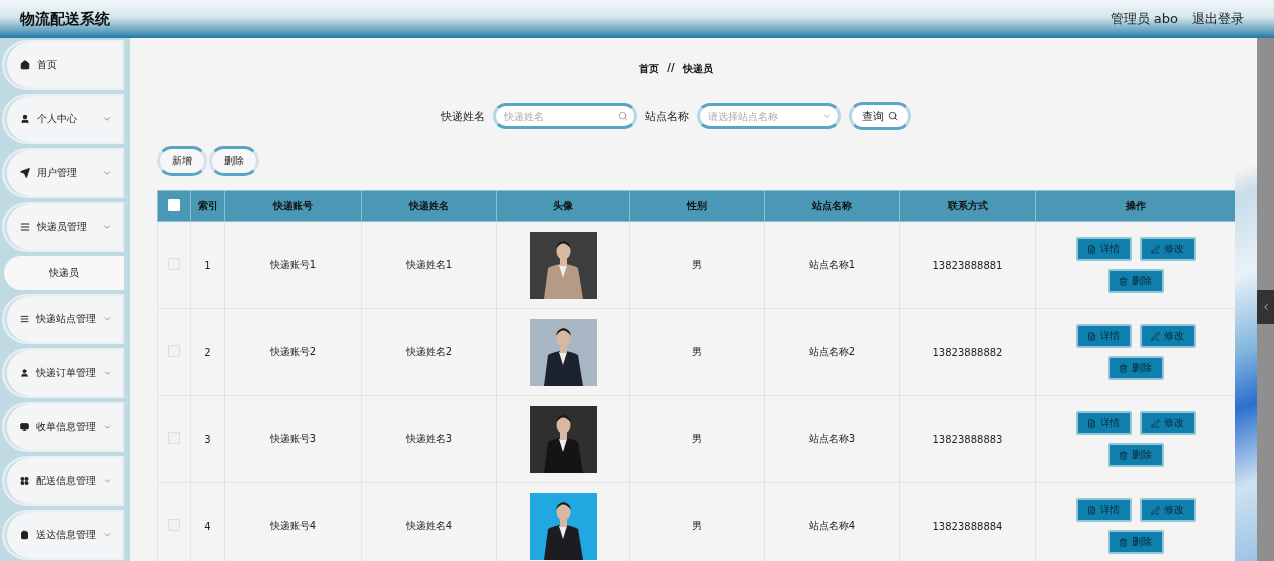 This screenshot has height=561, width=1274. What do you see at coordinates (1135, 206) in the screenshot?
I see `column-header: 操作` at bounding box center [1135, 206].